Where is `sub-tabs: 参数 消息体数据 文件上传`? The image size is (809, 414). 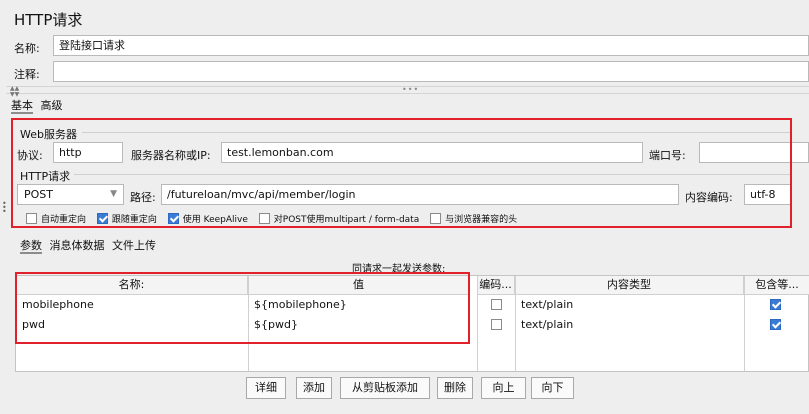 sub-tabs: 参数 消息体数据 文件上传 is located at coordinates (90, 245).